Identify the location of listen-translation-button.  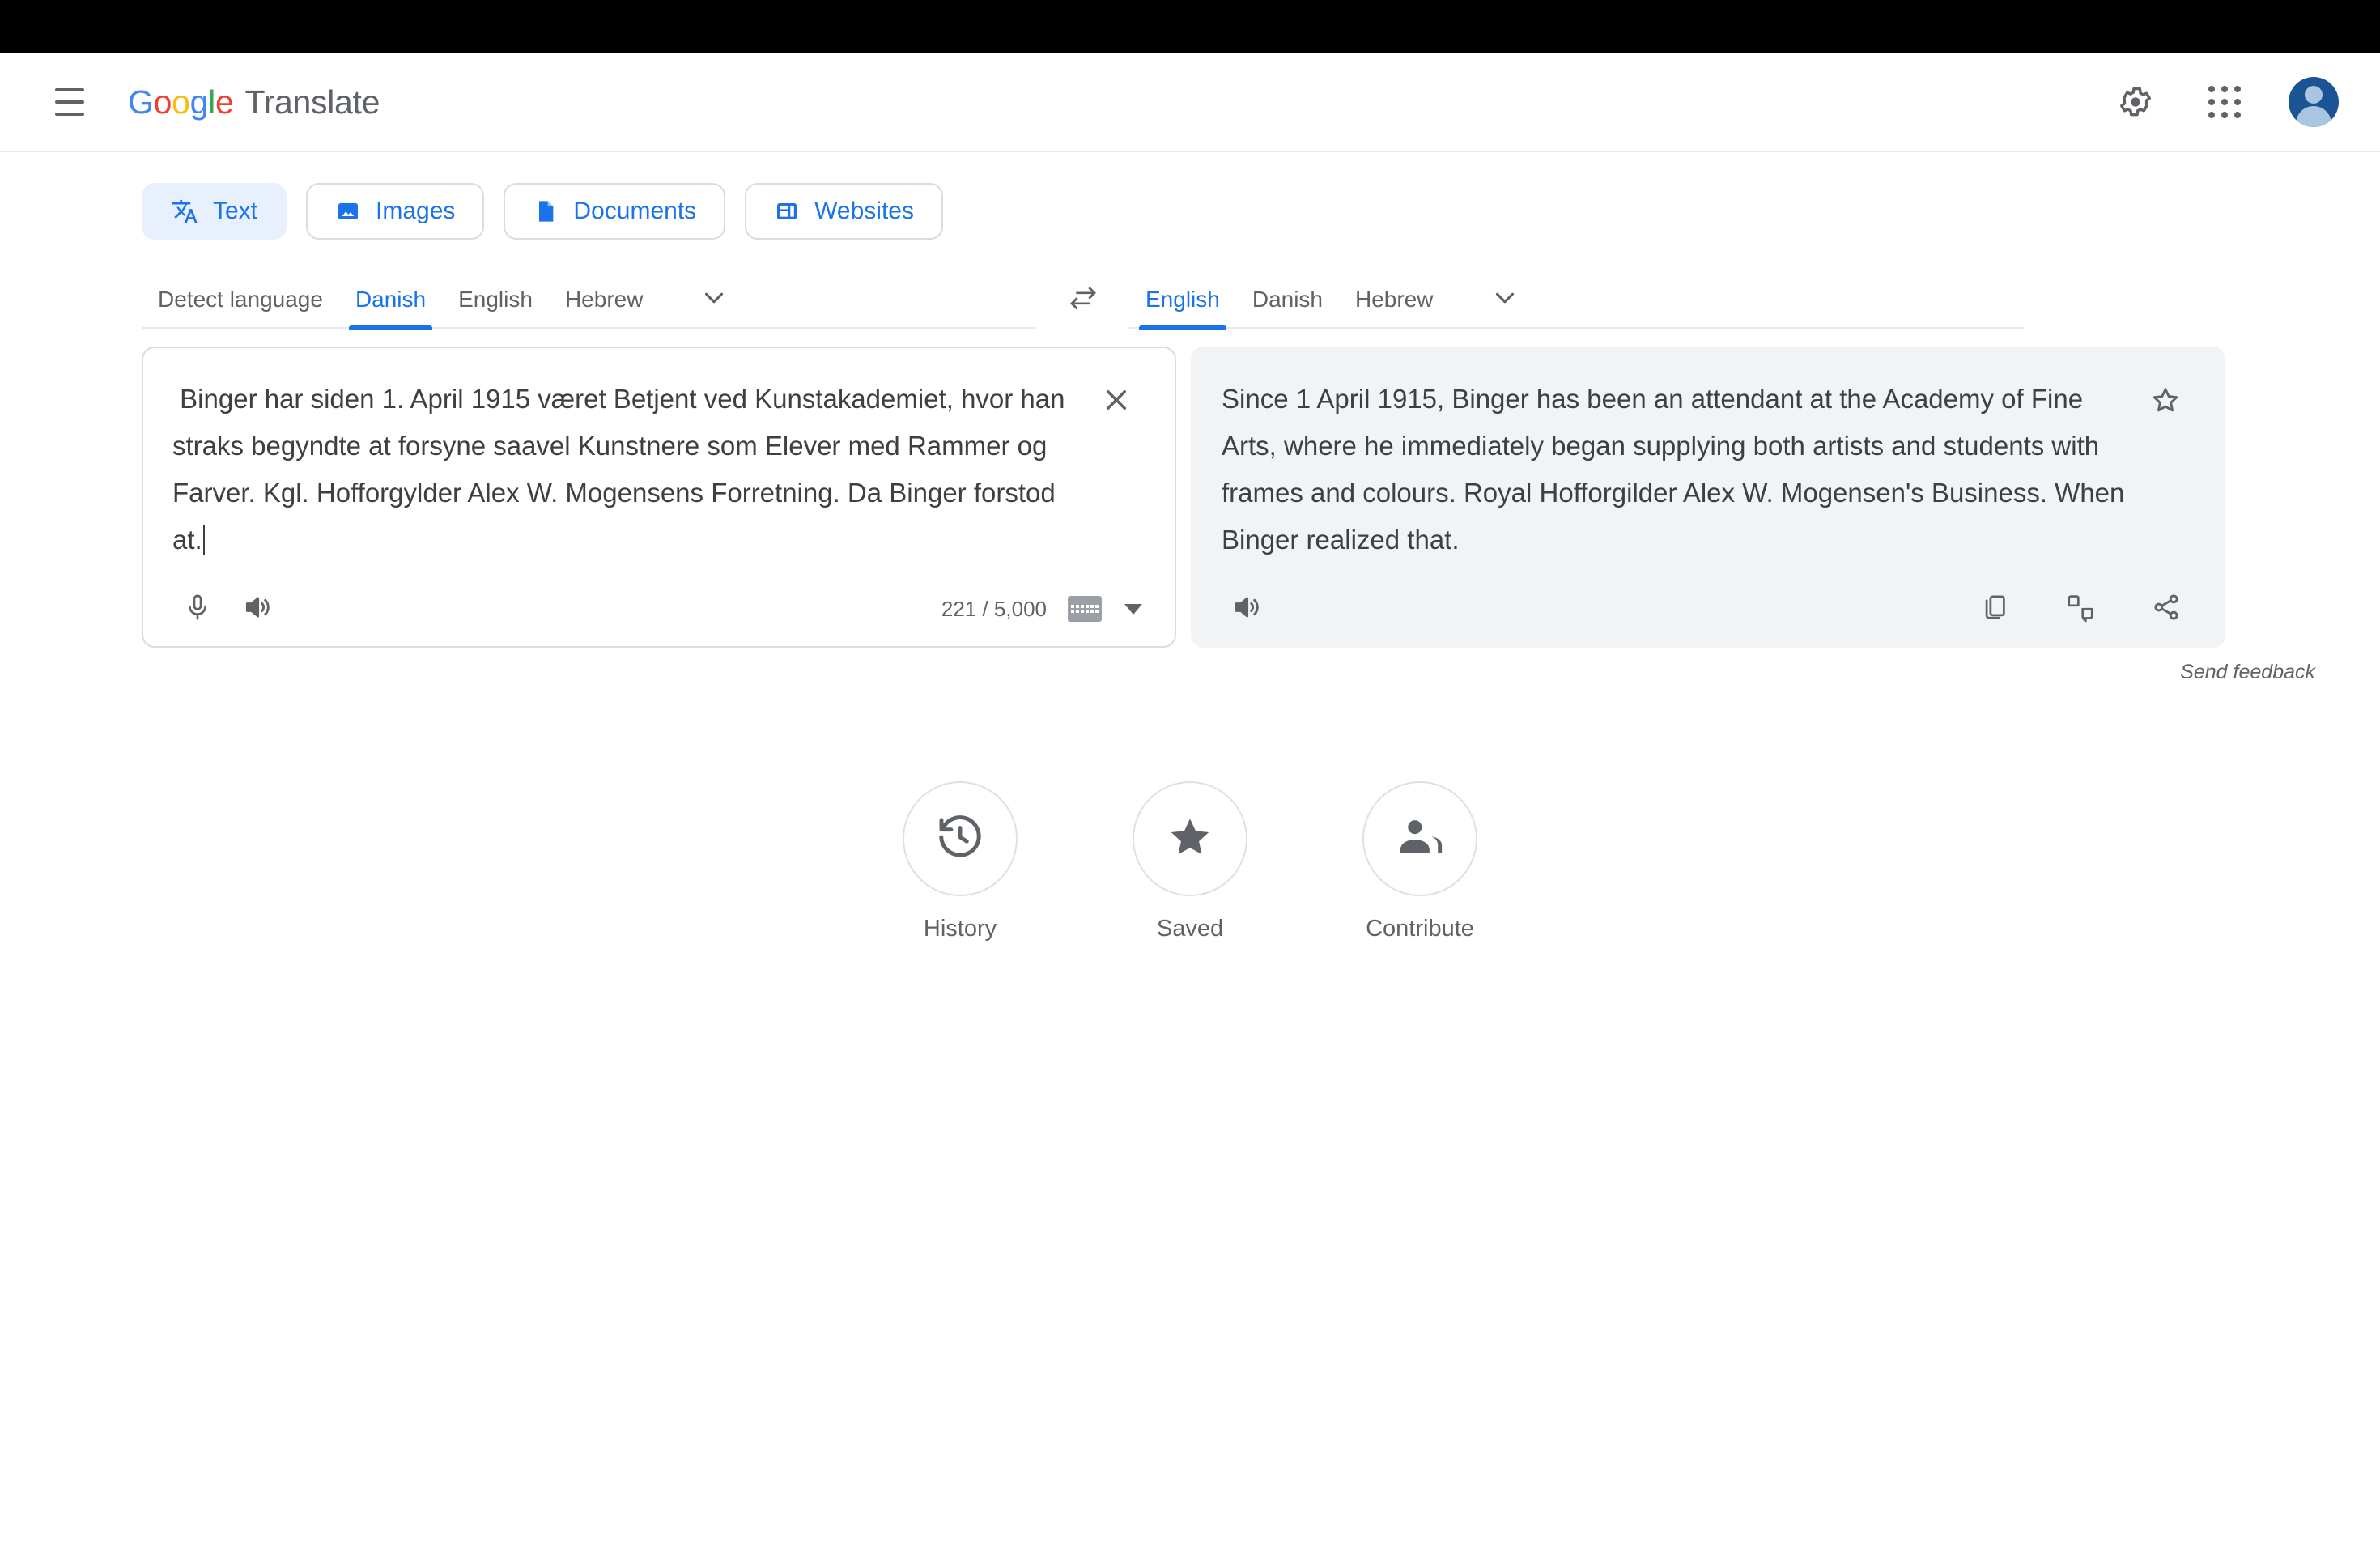
(1247, 609).